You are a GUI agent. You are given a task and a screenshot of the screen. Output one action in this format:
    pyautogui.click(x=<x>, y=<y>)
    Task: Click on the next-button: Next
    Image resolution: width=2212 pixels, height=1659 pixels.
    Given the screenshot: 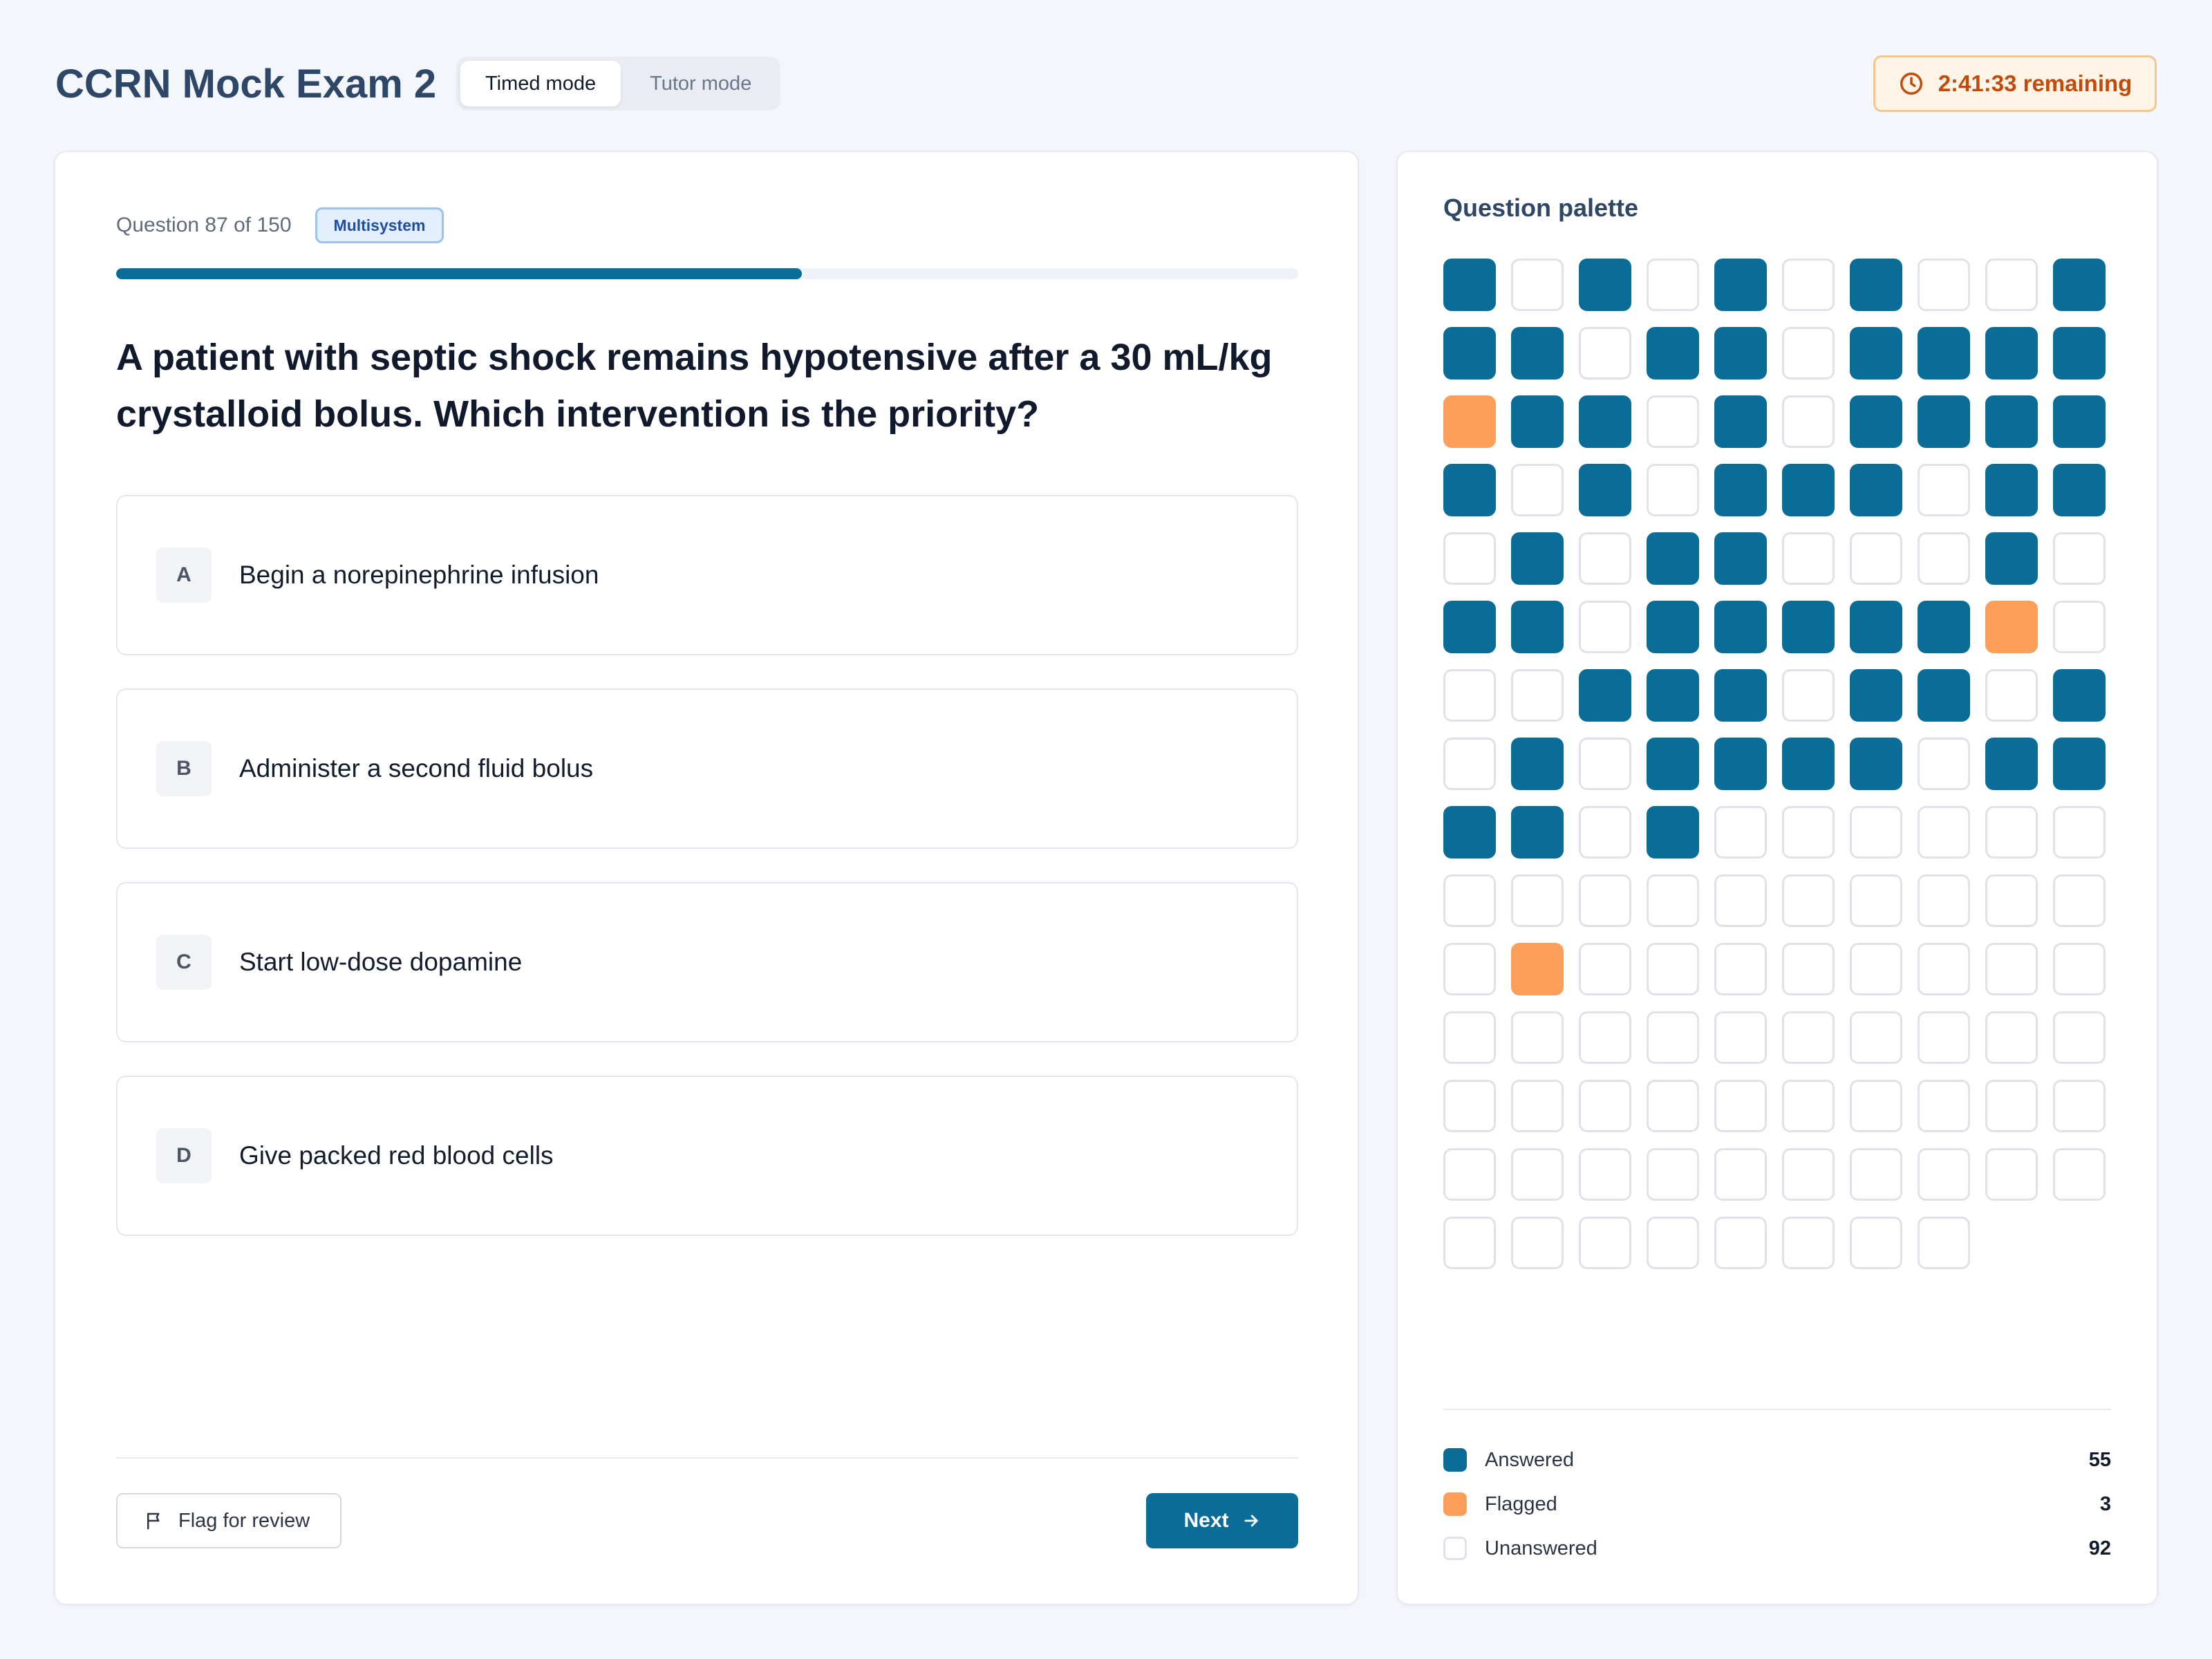 What is the action you would take?
    pyautogui.click(x=1222, y=1521)
    